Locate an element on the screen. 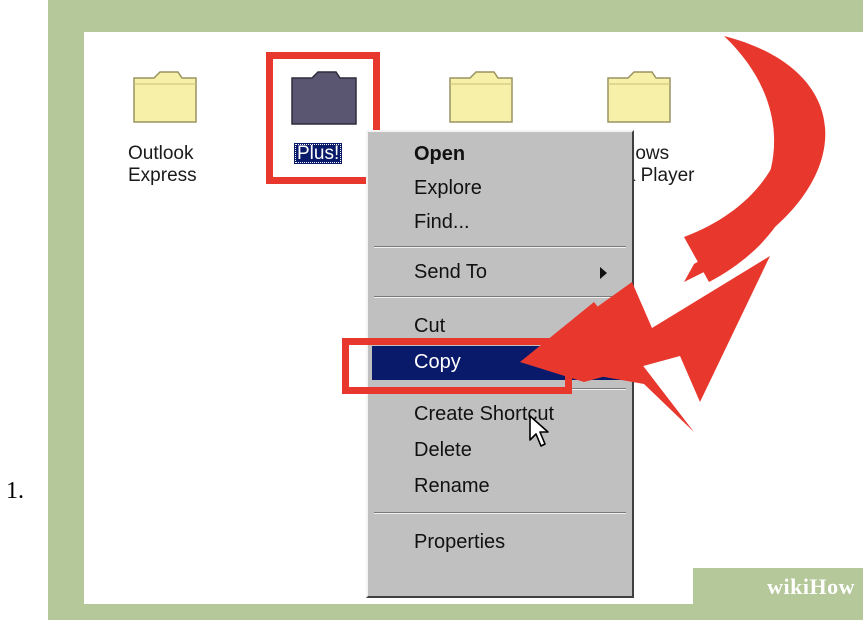 Image resolution: width=863 pixels, height=620 pixels. watermark-part2: How is located at coordinates (832, 586).